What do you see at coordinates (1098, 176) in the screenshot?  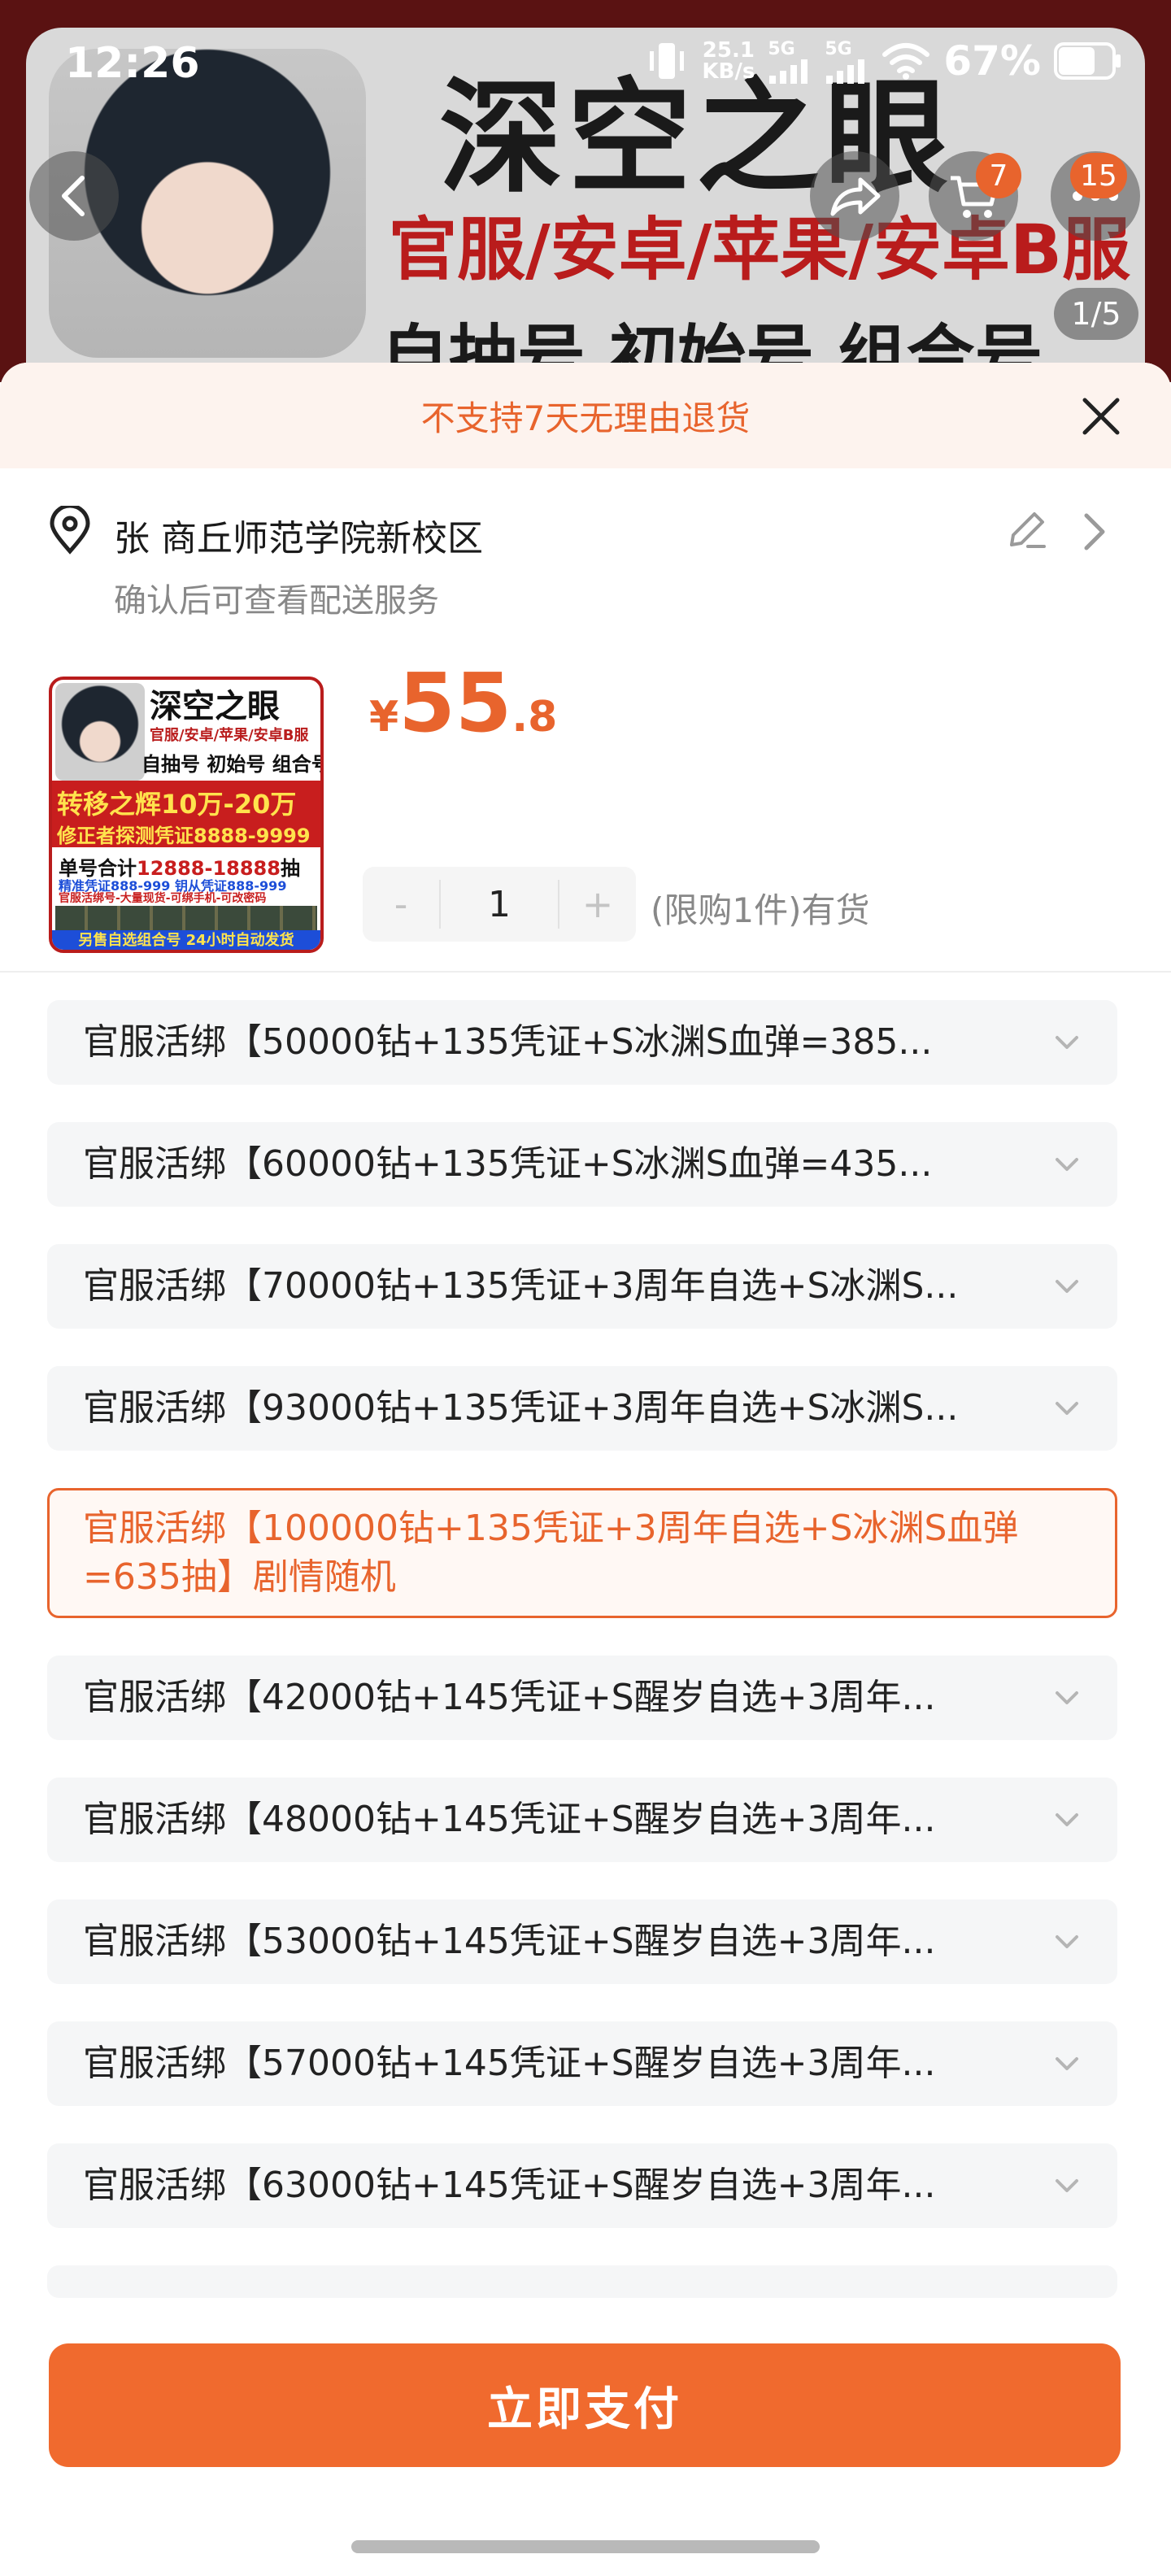 I see `message-count-badge: 15` at bounding box center [1098, 176].